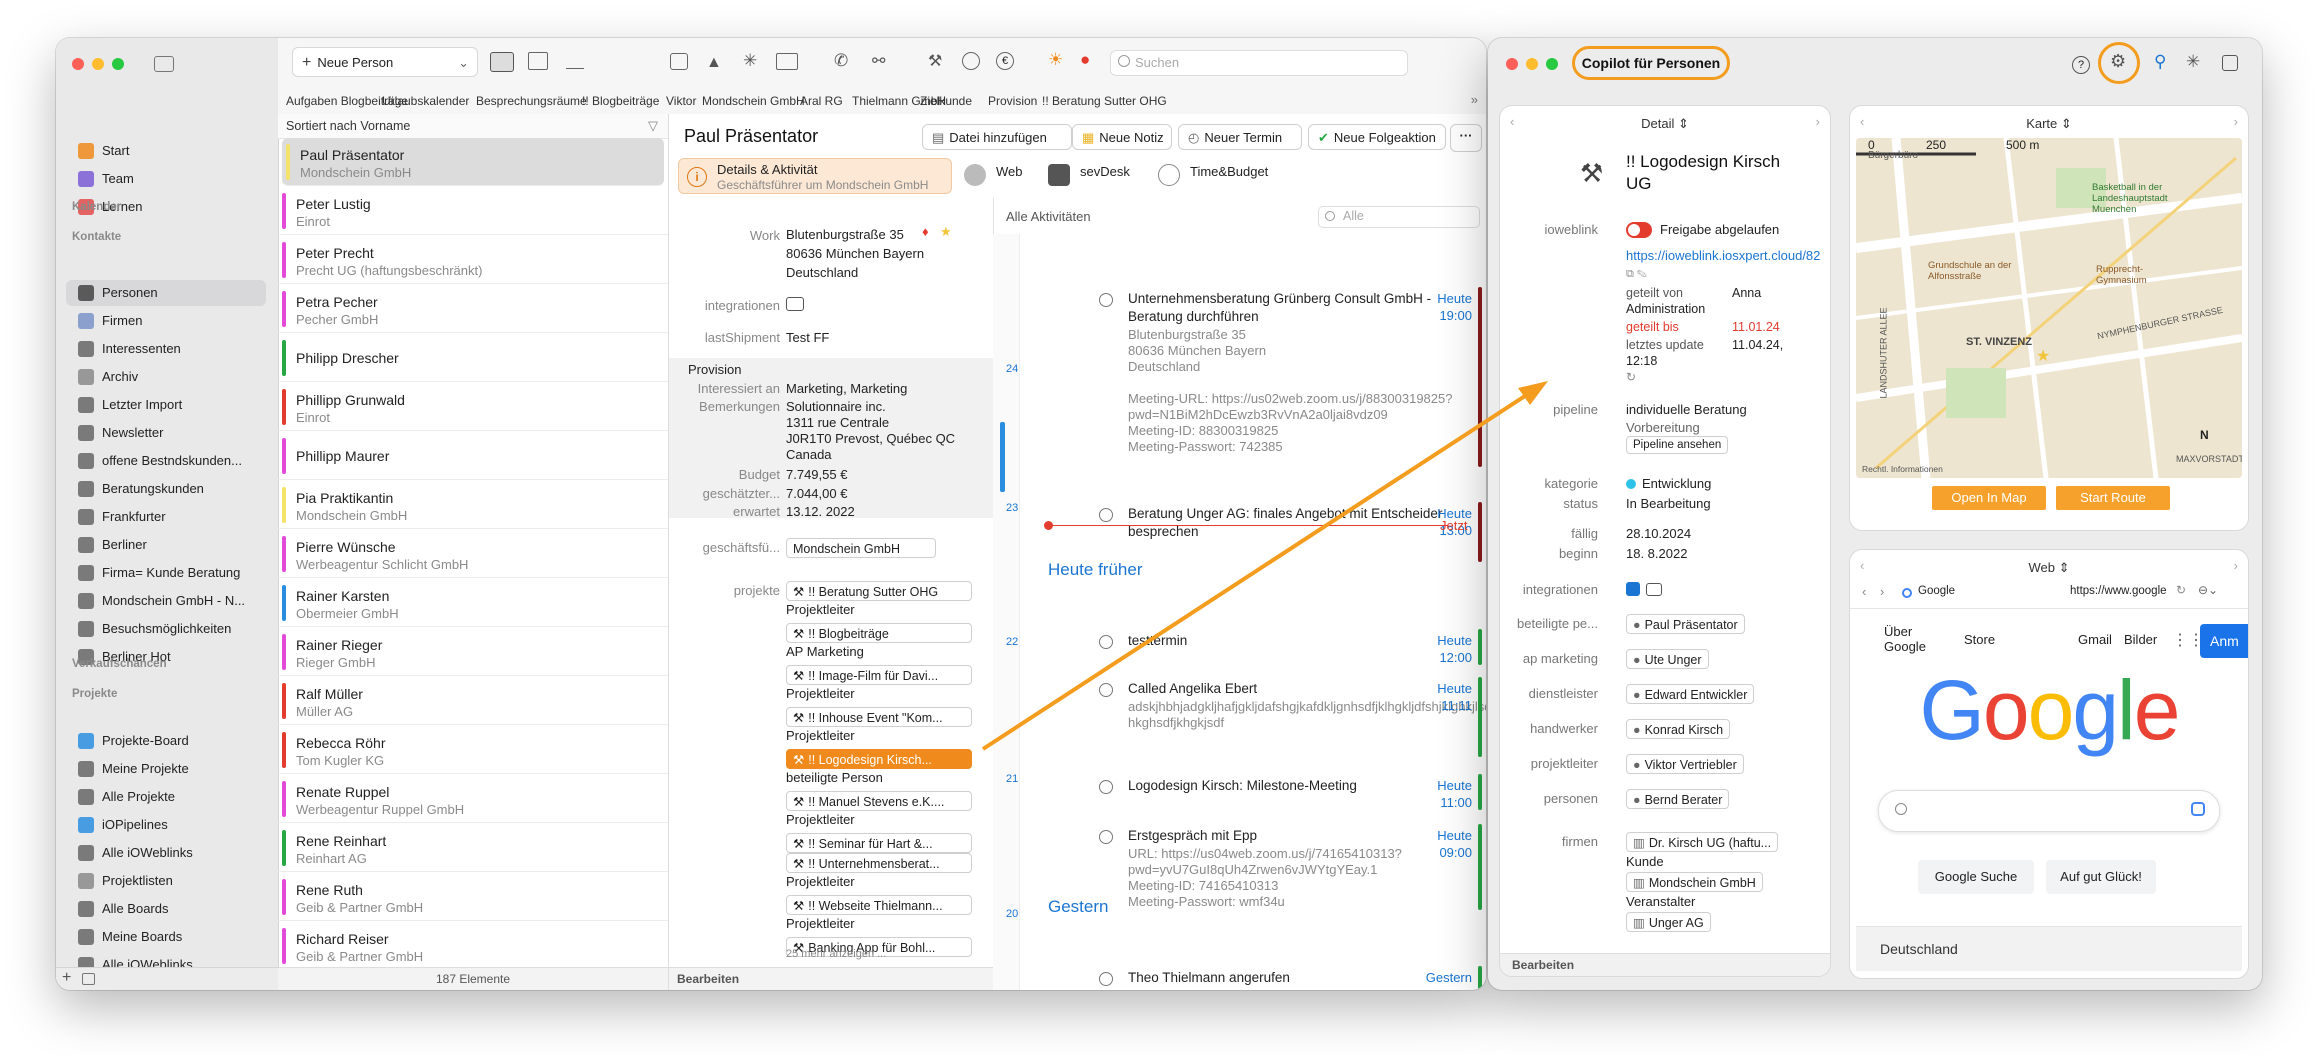 This screenshot has width=2319, height=1055. I want to click on favorite-item: Provision, so click(1012, 101).